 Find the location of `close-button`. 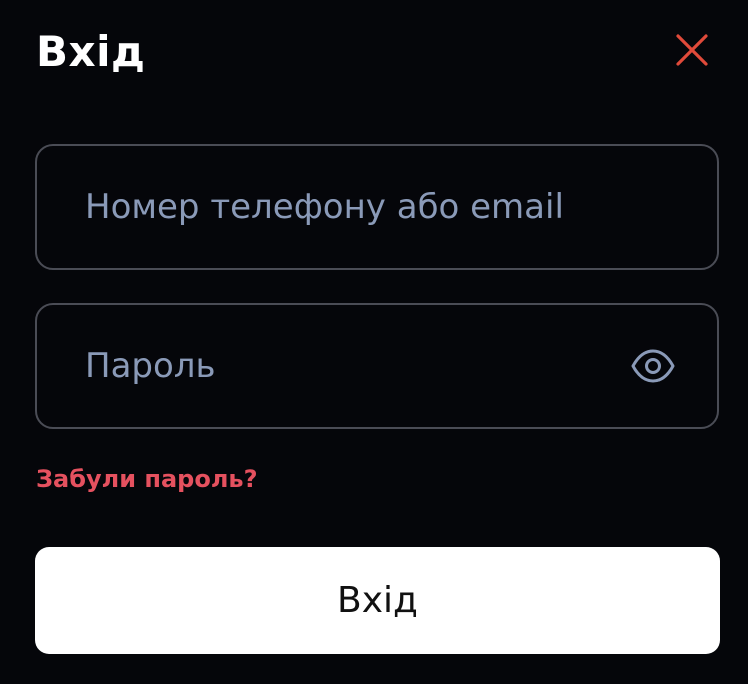

close-button is located at coordinates (692, 50).